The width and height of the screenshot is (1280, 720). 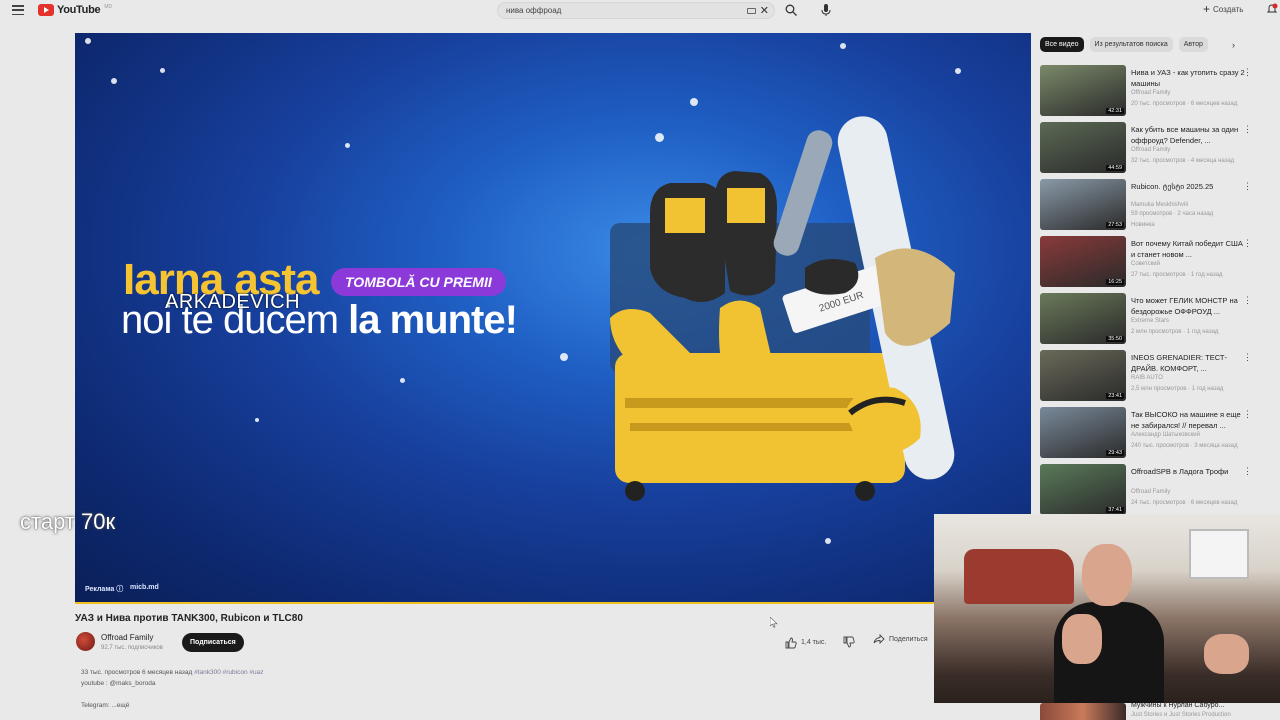 What do you see at coordinates (1083, 711) in the screenshot?
I see `video-thumbnail` at bounding box center [1083, 711].